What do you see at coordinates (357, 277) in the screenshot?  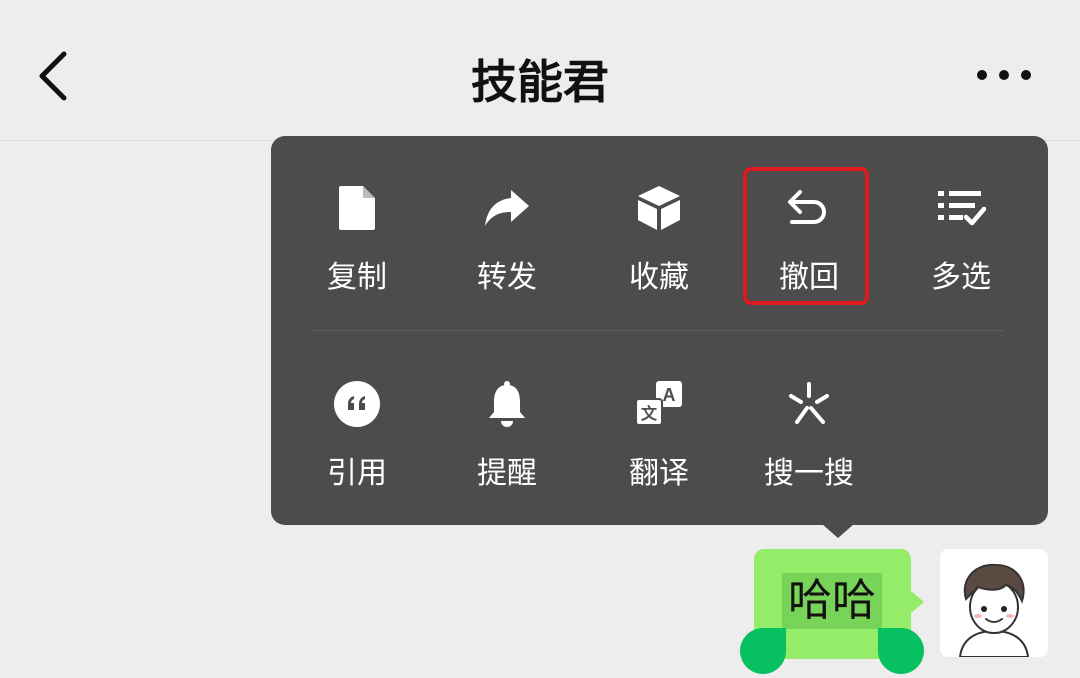 I see `menu-item-label: 复制` at bounding box center [357, 277].